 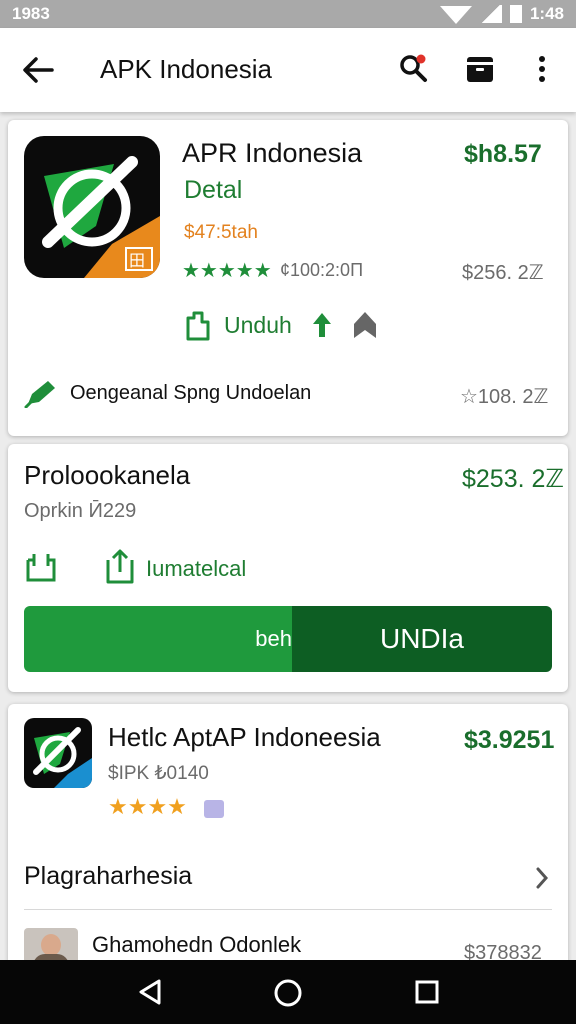 I want to click on app-name: APR Indonesia, so click(x=272, y=153).